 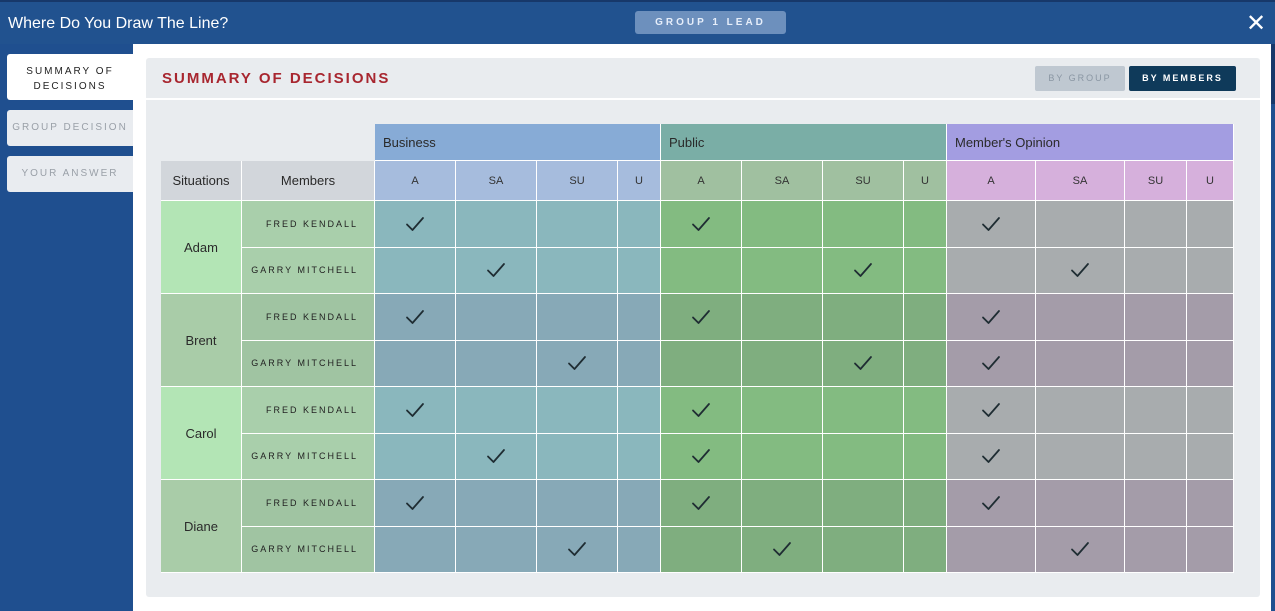 I want to click on column-header-members: Members, so click(x=308, y=181).